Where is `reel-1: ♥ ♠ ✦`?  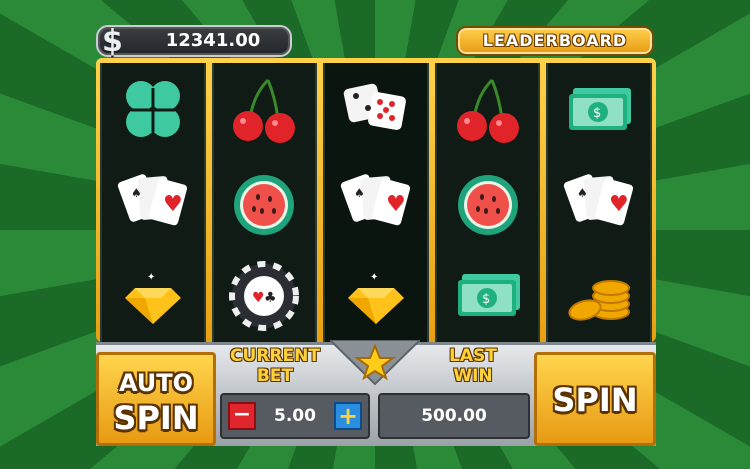 reel-1: ♥ ♠ ✦ is located at coordinates (153, 202).